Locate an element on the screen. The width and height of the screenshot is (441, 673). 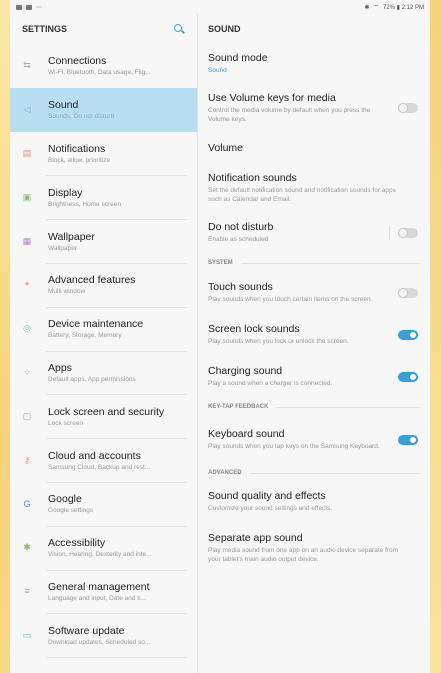
software-update-icon: ▭ is located at coordinates (27, 634).